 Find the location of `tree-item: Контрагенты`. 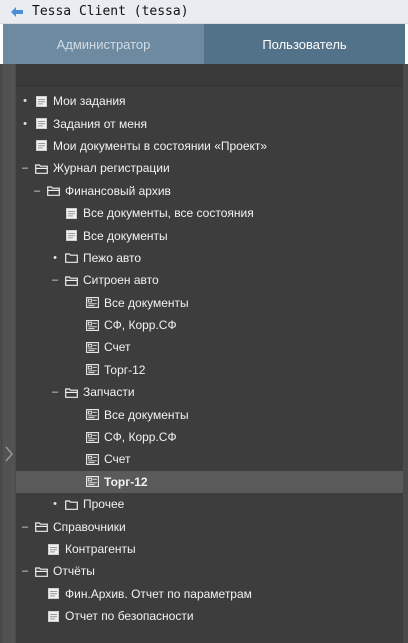

tree-item: Контрагенты is located at coordinates (209, 549).